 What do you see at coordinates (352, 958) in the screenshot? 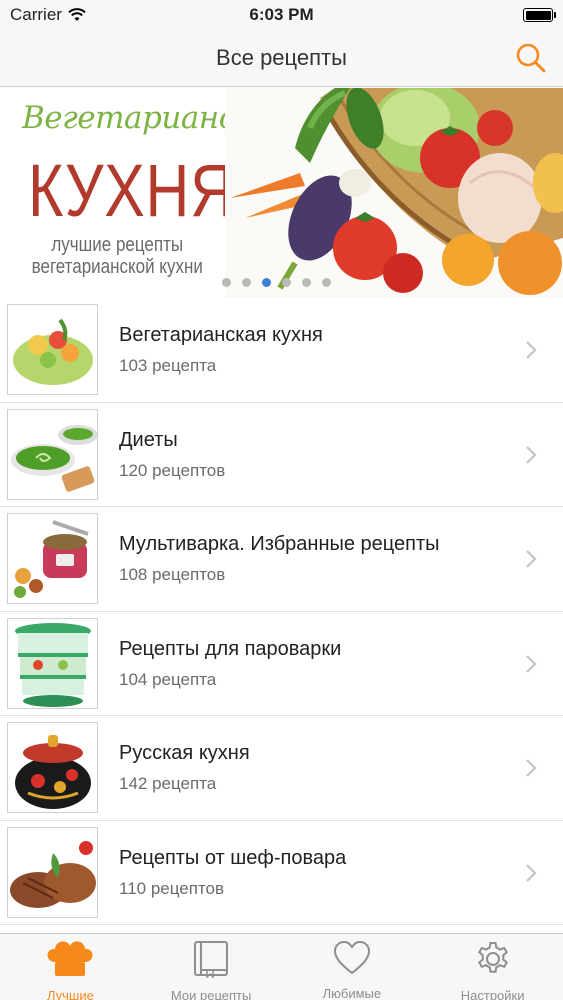
I see `heart-icon` at bounding box center [352, 958].